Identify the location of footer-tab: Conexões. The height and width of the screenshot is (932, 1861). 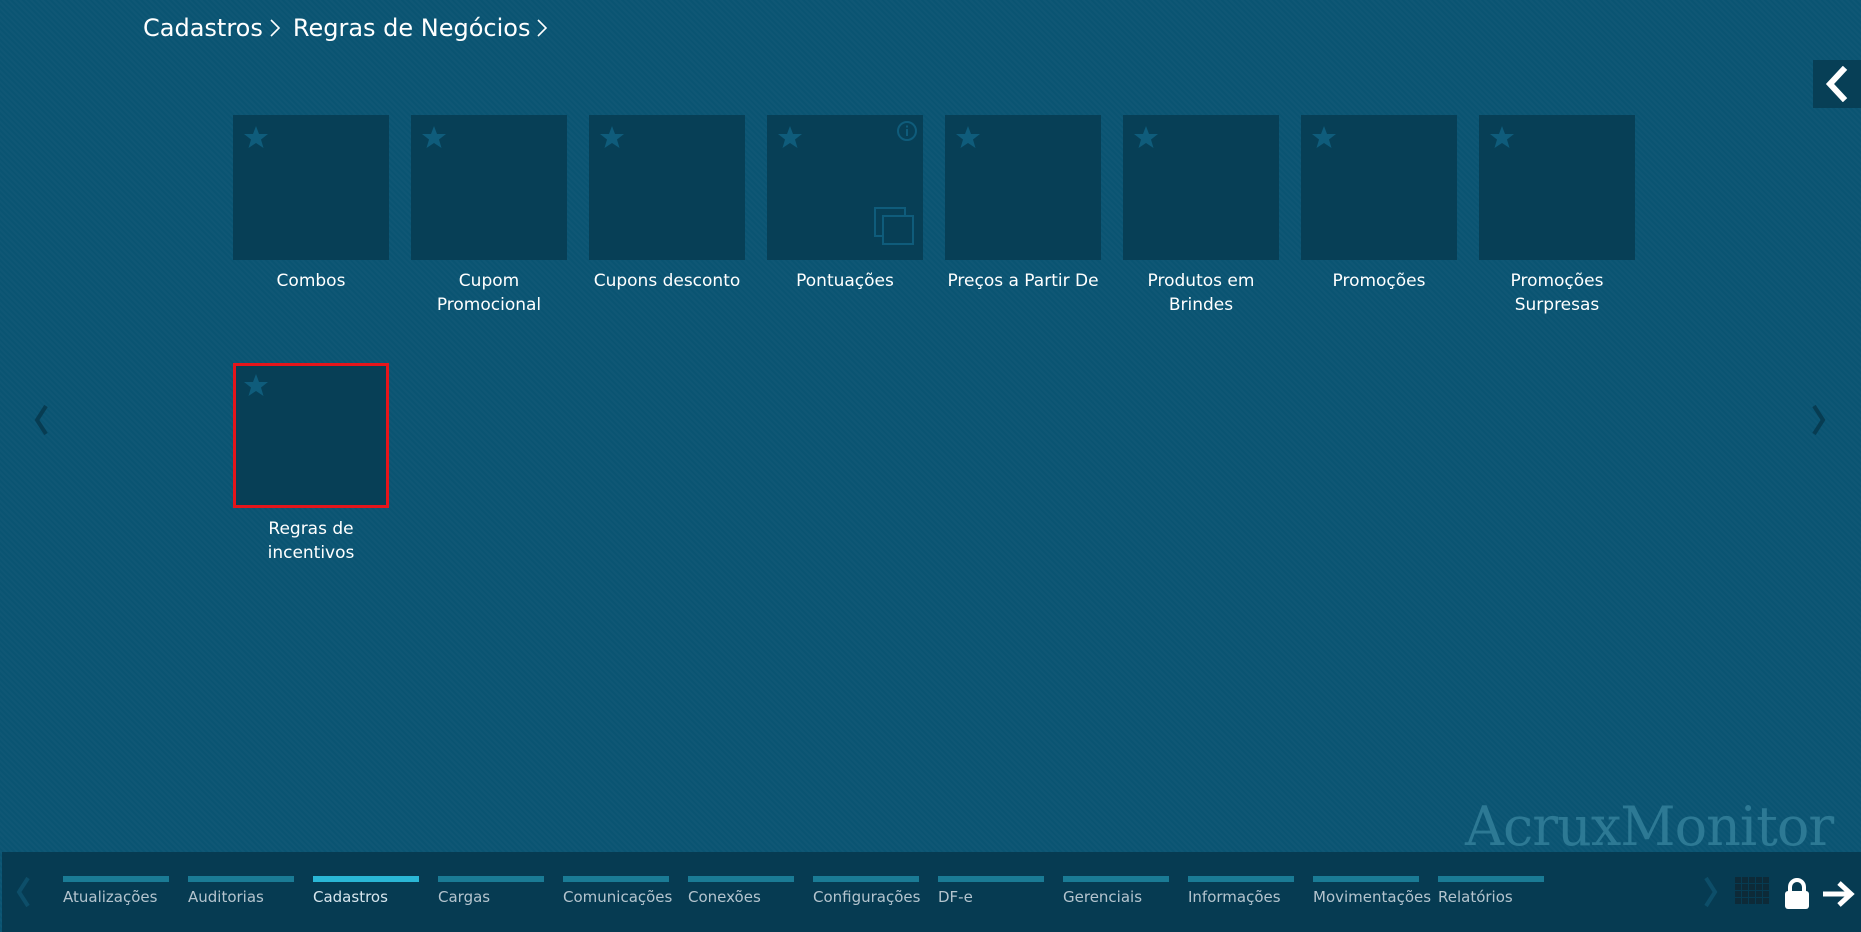
(741, 891).